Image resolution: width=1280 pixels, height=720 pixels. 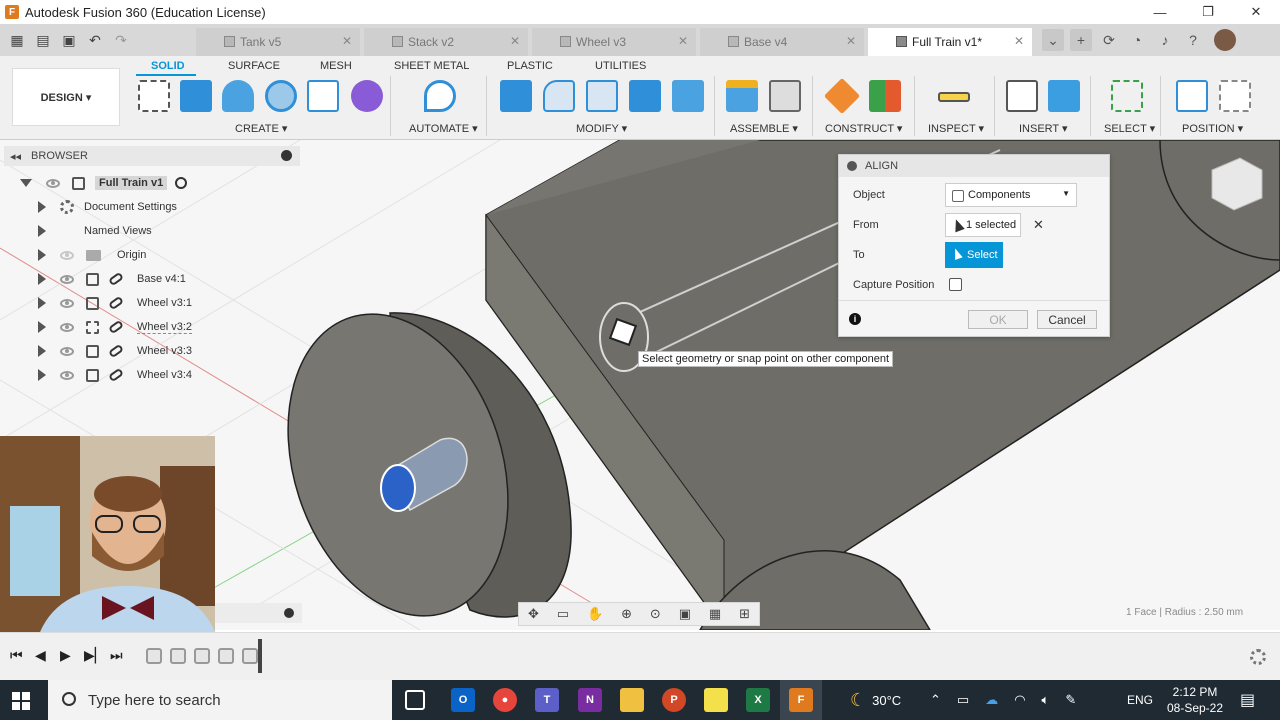 I want to click on minimize-button: —, so click(x=1160, y=12).